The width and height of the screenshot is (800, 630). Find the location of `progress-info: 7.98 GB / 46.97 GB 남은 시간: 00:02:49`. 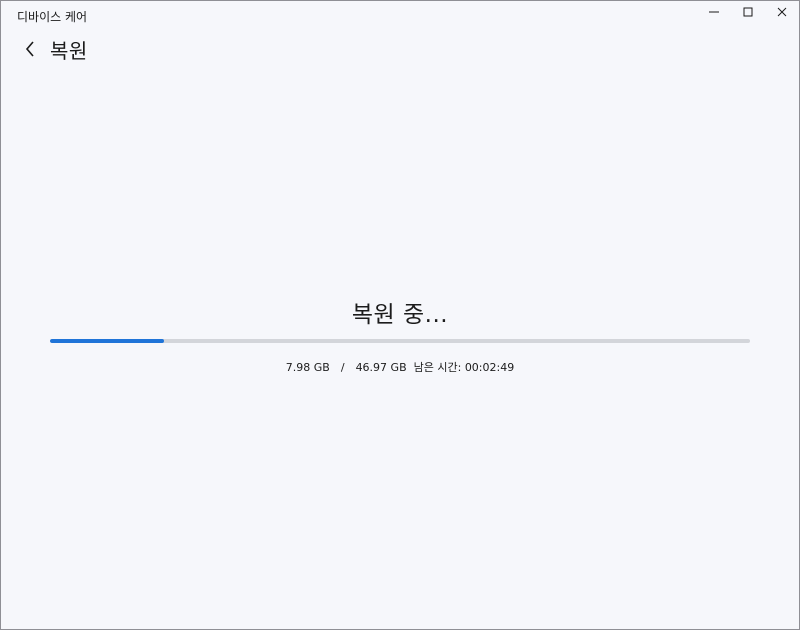

progress-info: 7.98 GB / 46.97 GB 남은 시간: 00:02:49 is located at coordinates (400, 367).